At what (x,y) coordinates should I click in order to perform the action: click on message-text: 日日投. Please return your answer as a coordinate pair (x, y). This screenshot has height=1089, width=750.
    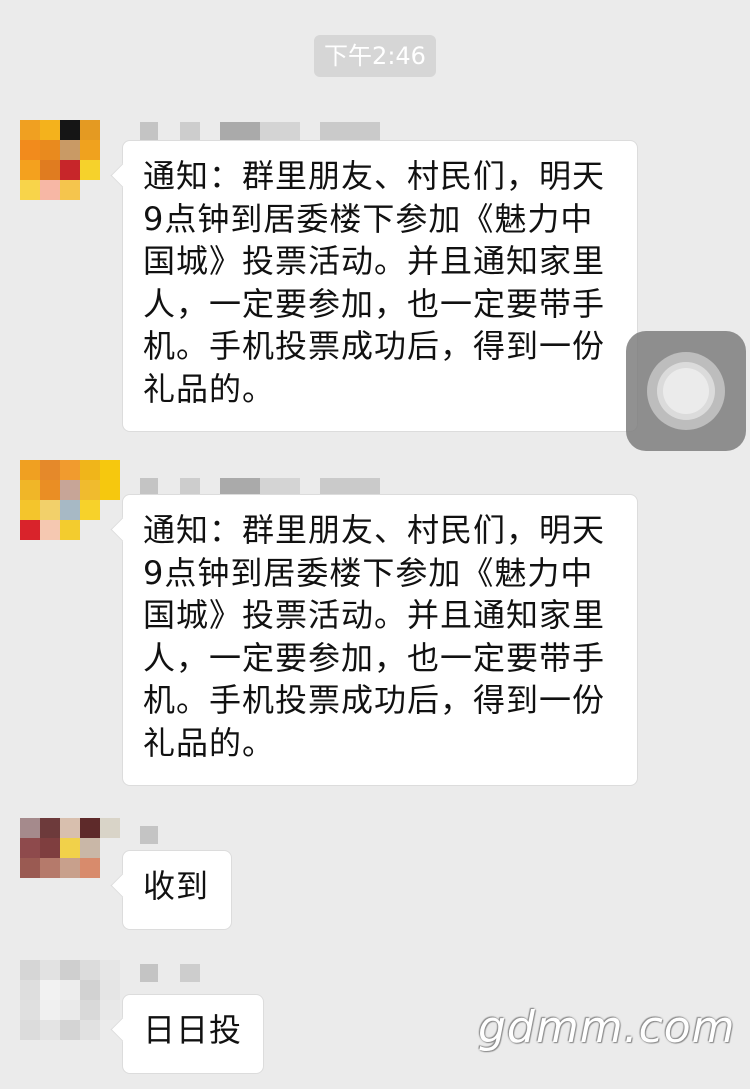
    Looking at the image, I should click on (193, 1030).